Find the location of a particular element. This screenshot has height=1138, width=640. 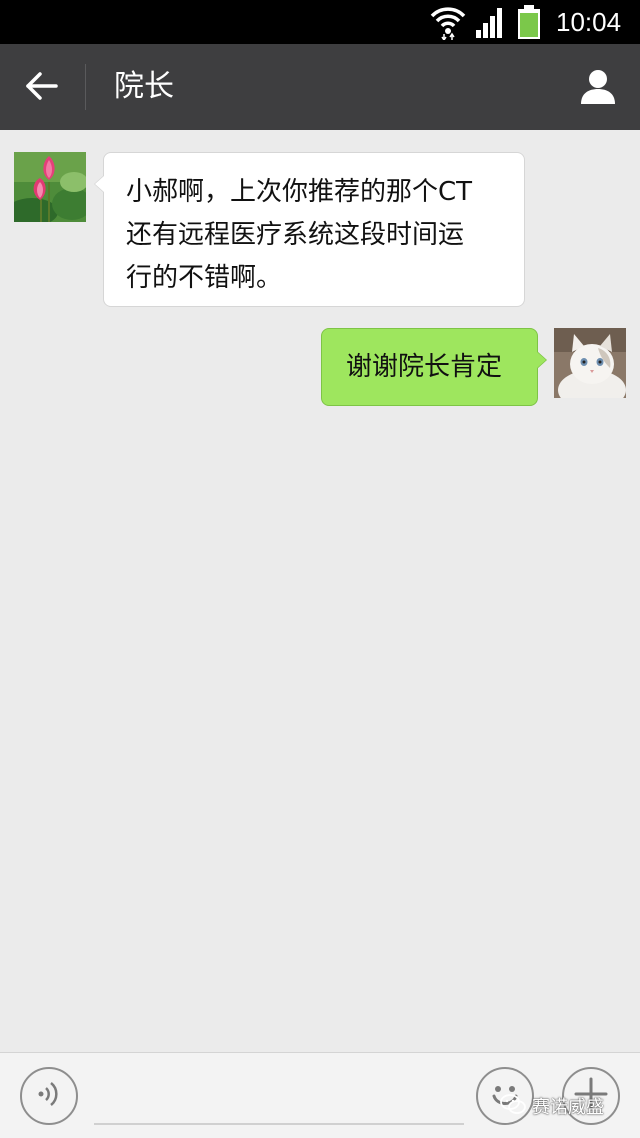

message-text: 谢谢院长肯定 is located at coordinates (424, 367).